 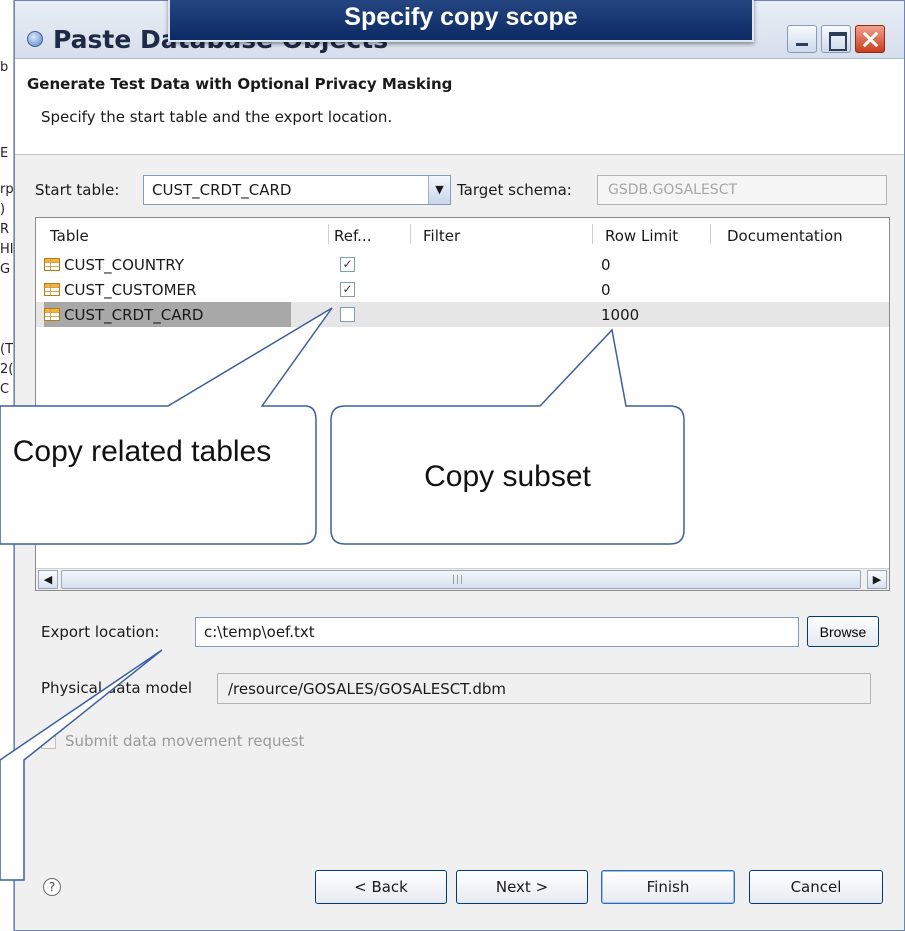 I want to click on chevron-down-icon: ▼, so click(x=439, y=190).